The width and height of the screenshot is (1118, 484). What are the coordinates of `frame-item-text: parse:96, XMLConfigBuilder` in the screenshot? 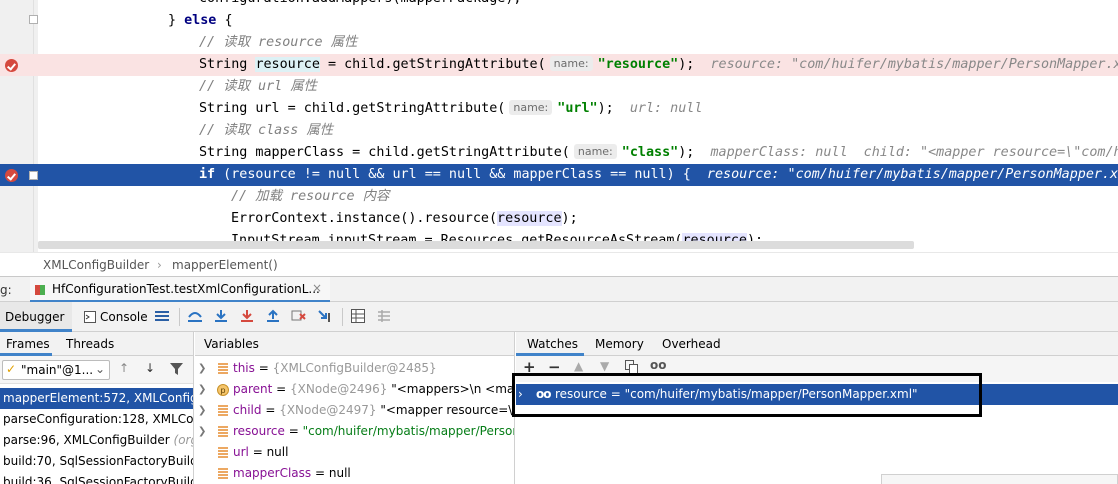 It's located at (86, 440).